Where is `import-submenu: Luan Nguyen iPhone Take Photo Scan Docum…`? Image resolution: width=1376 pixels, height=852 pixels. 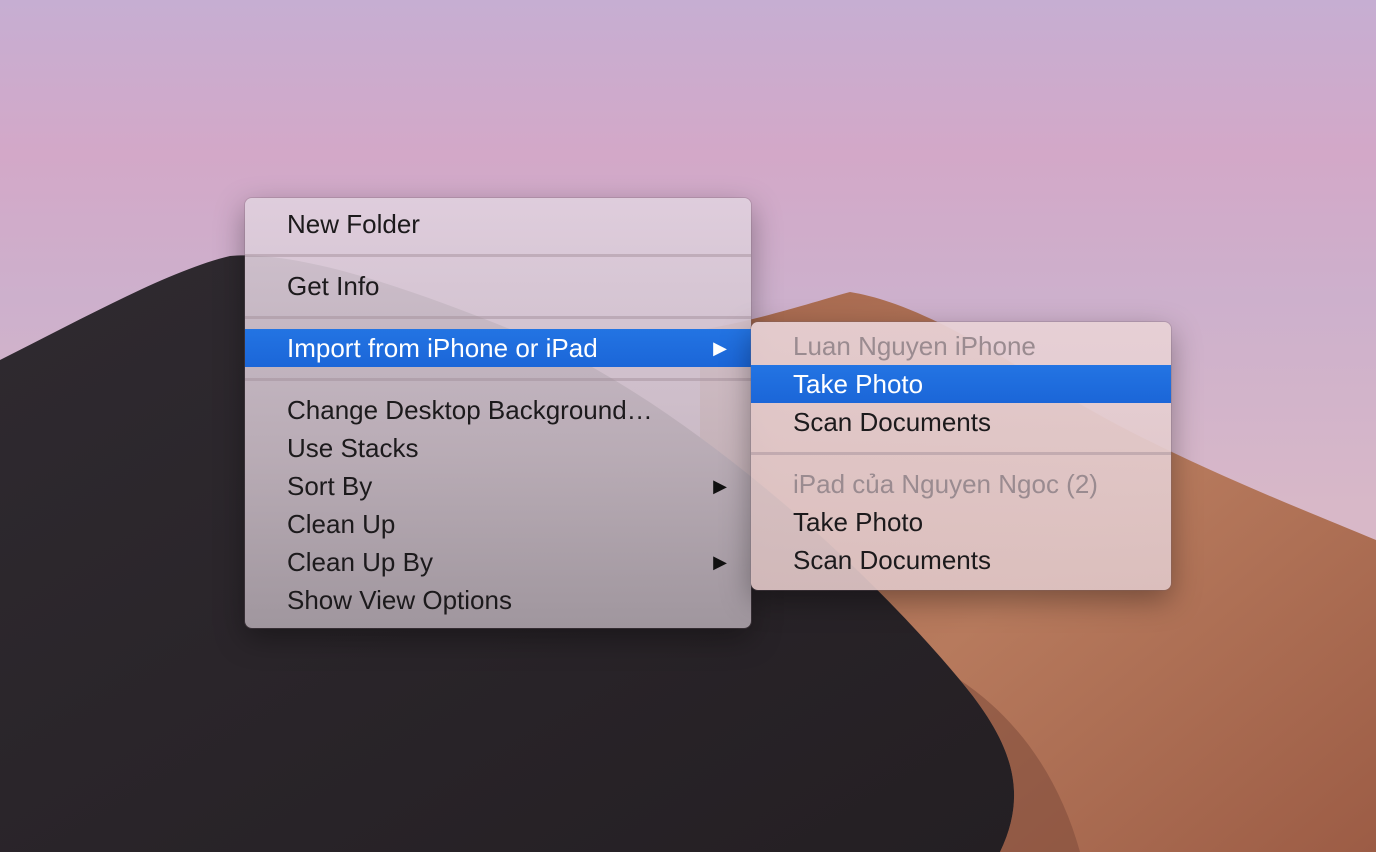 import-submenu: Luan Nguyen iPhone Take Photo Scan Docum… is located at coordinates (961, 456).